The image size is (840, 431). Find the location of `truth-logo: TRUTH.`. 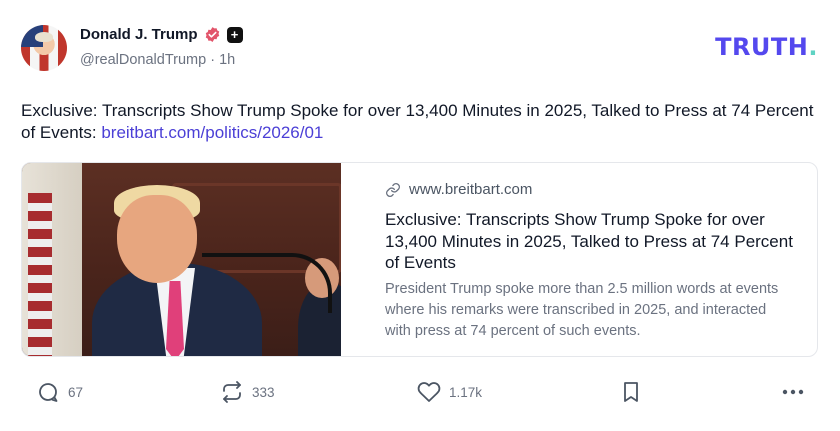

truth-logo: TRUTH. is located at coordinates (766, 47).